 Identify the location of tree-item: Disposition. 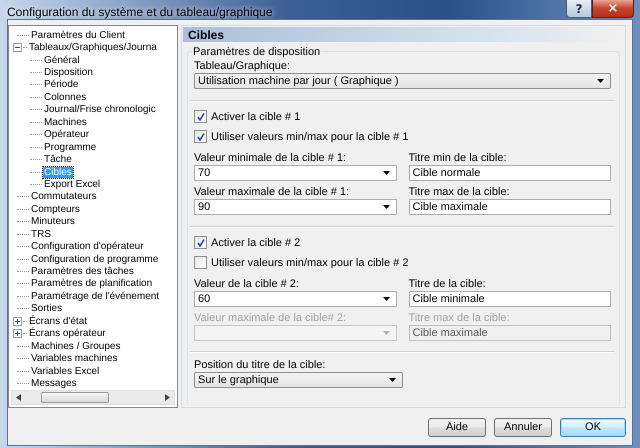
(68, 72).